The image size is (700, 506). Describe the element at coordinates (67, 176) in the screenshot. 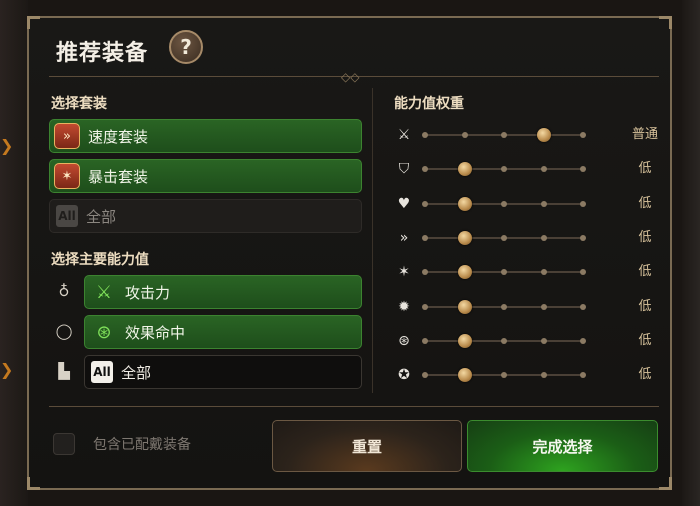

I see `critical-set-icon: ✶` at that location.